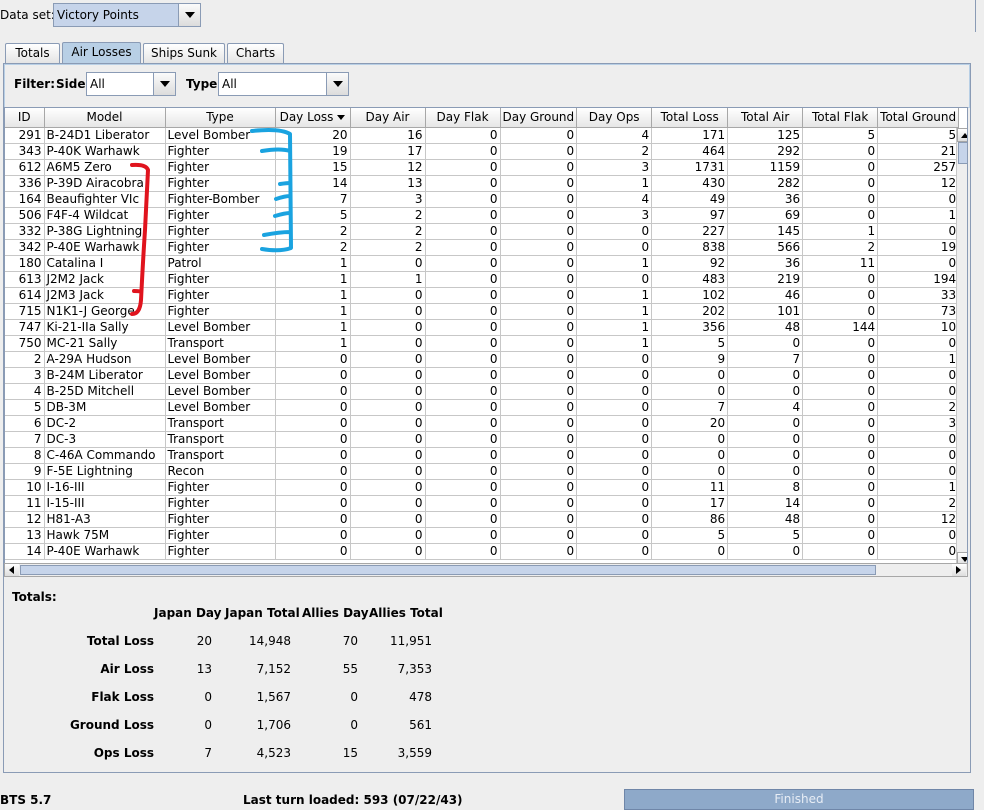 This screenshot has height=810, width=984. What do you see at coordinates (105, 183) in the screenshot?
I see `table-cell: P-39D Airacobra` at bounding box center [105, 183].